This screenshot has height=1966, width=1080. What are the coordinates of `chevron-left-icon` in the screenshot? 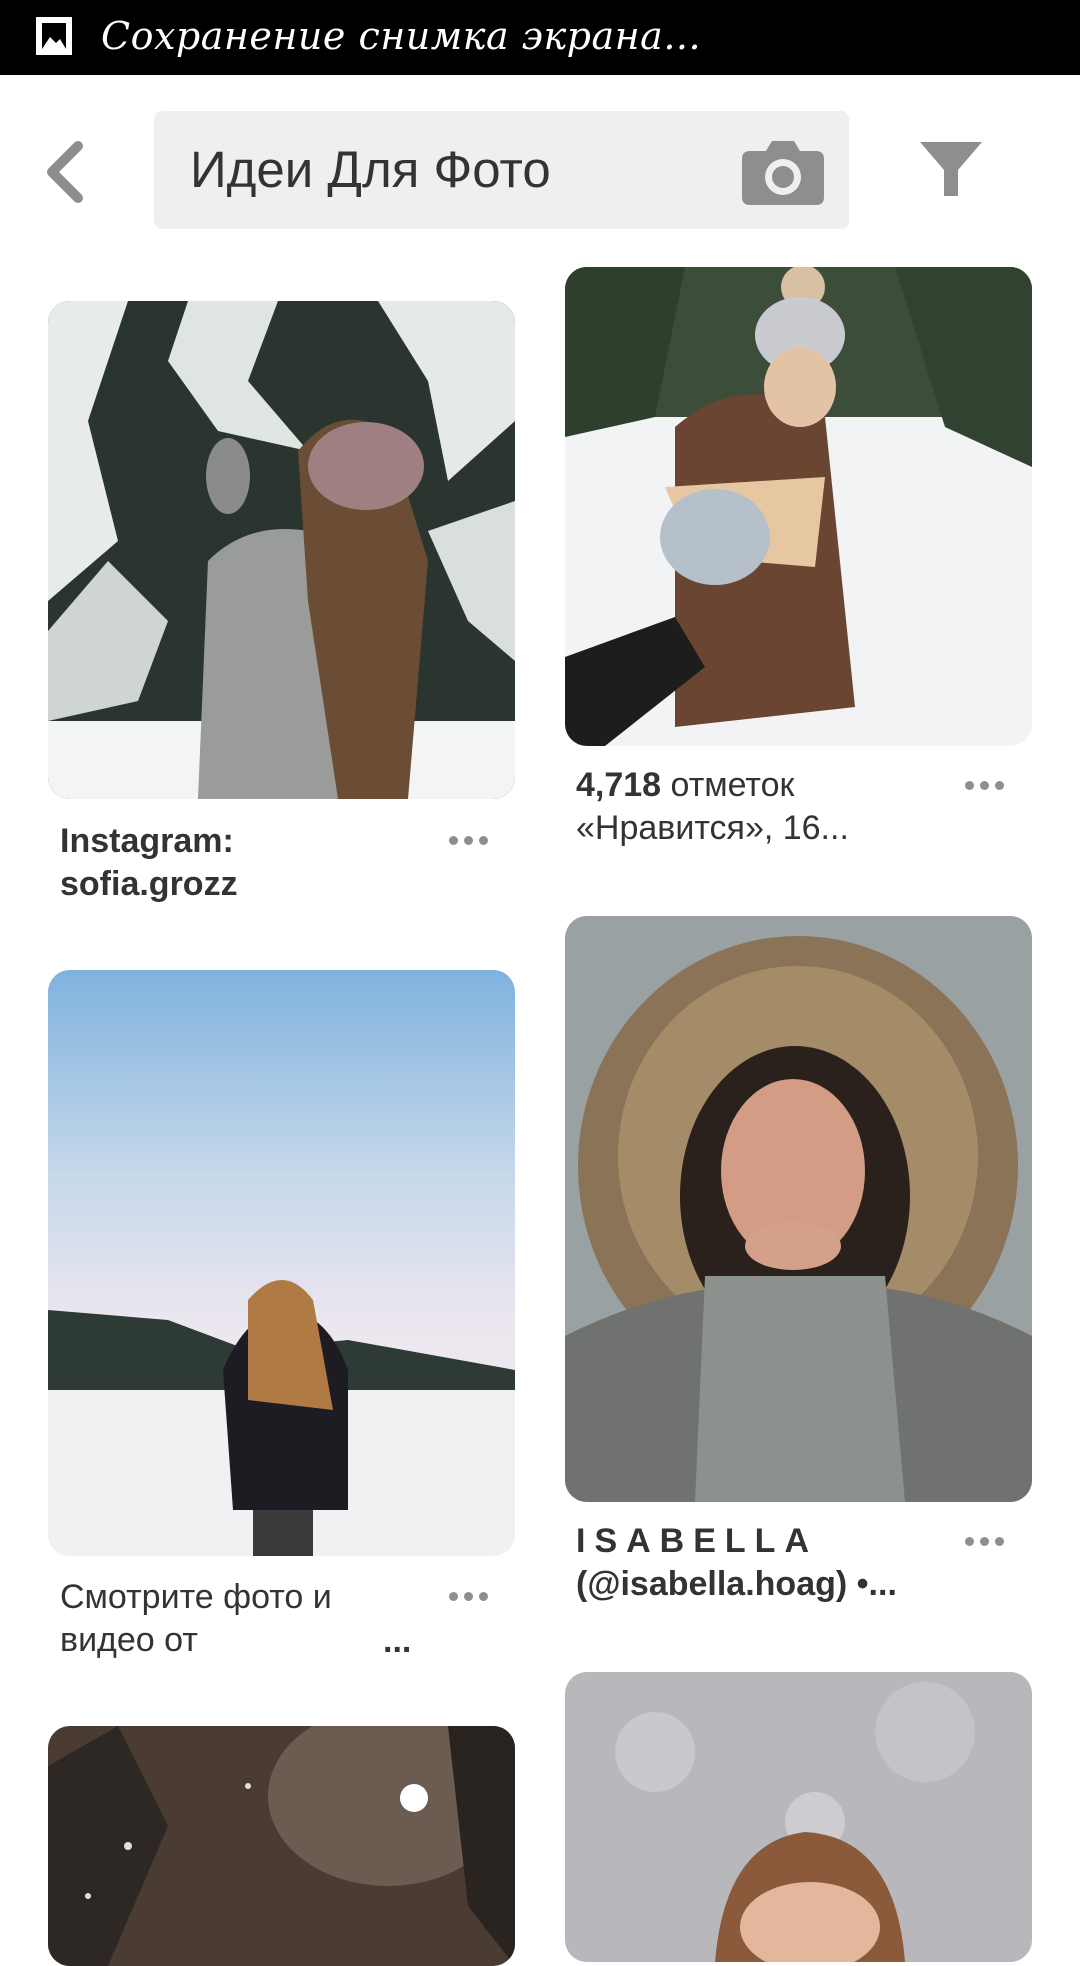 It's located at (65, 172).